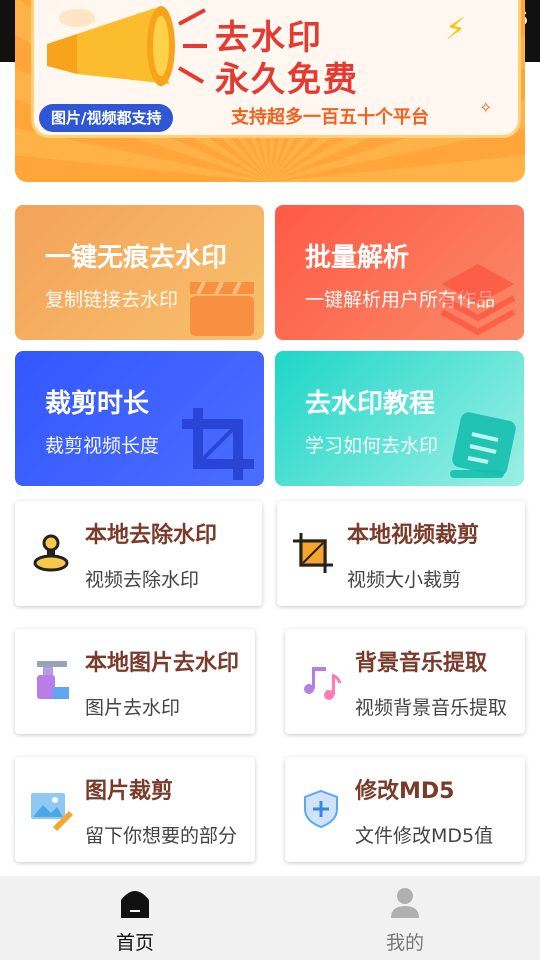 The width and height of the screenshot is (540, 960). Describe the element at coordinates (330, 117) in the screenshot. I see `banner-subtitle: 支持超多一百五十个平台` at that location.